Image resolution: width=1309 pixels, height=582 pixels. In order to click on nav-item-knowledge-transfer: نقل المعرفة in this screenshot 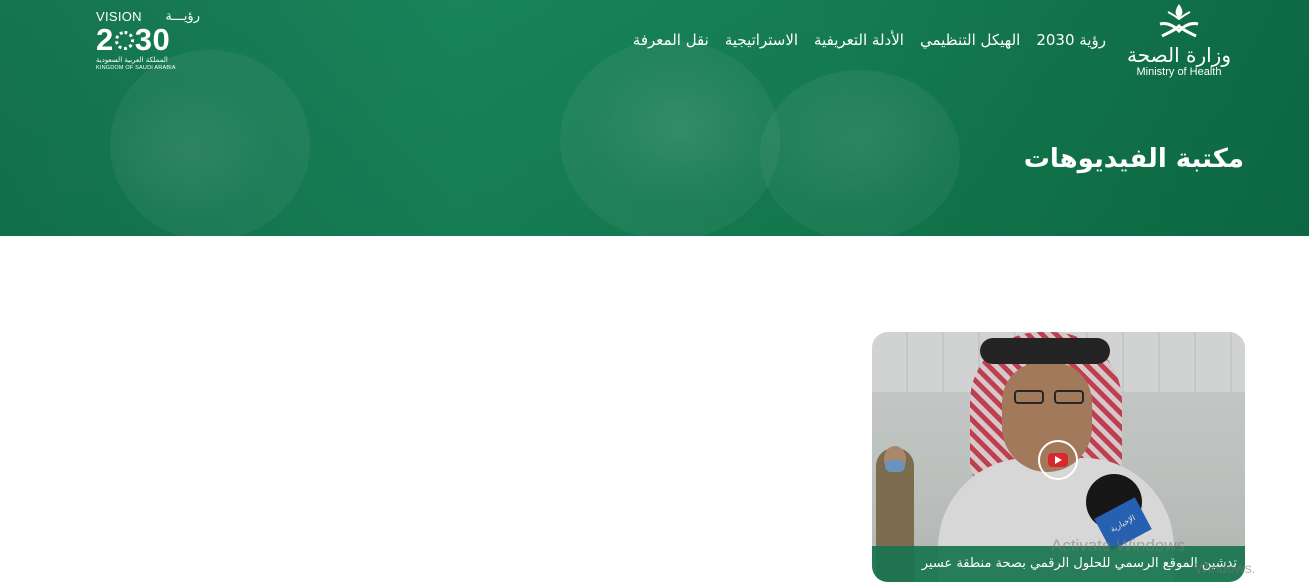, I will do `click(671, 40)`.